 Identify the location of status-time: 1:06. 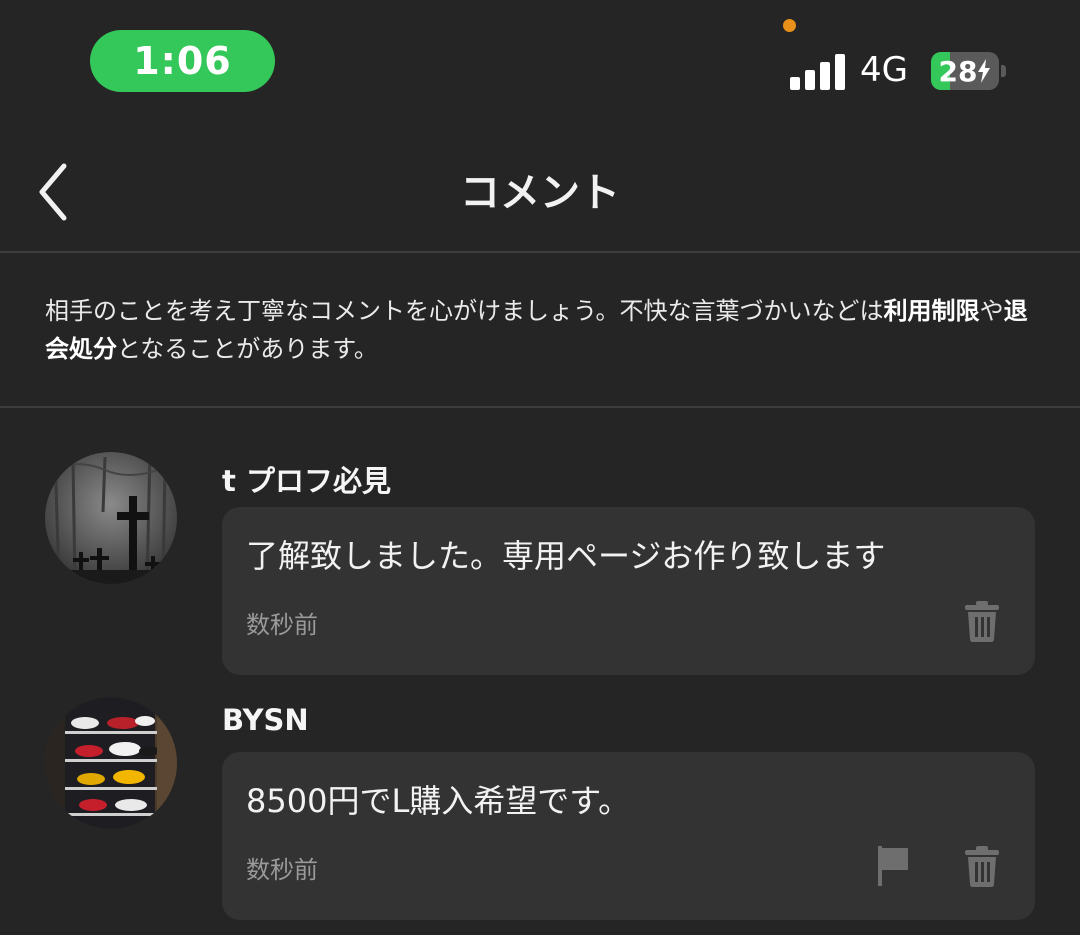
(182, 61).